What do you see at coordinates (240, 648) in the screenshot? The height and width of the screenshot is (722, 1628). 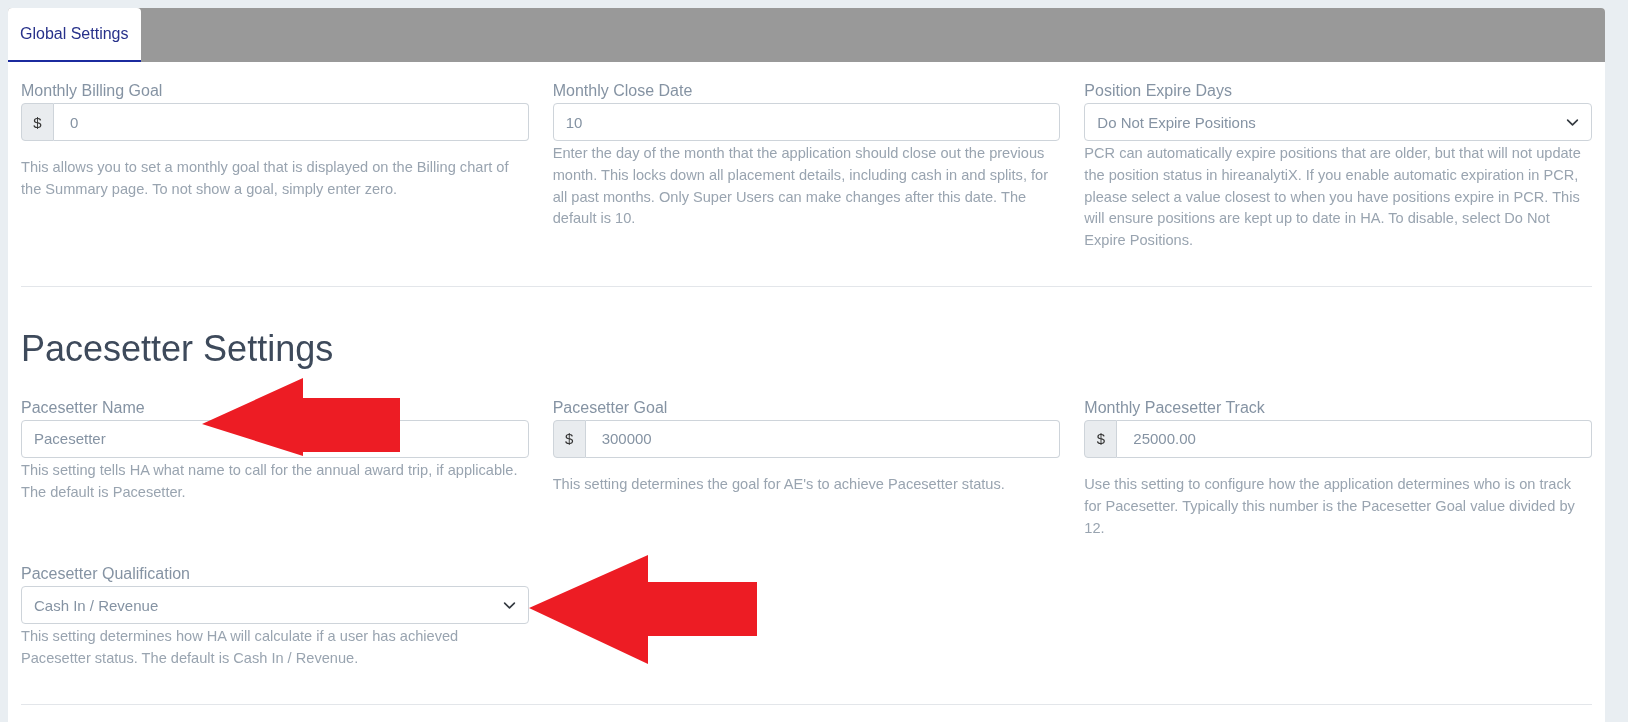 I see `help-text: This setting determines how HA will calculate if a user has achieved Pacesetter status. The default is Cash In / Revenue.` at bounding box center [240, 648].